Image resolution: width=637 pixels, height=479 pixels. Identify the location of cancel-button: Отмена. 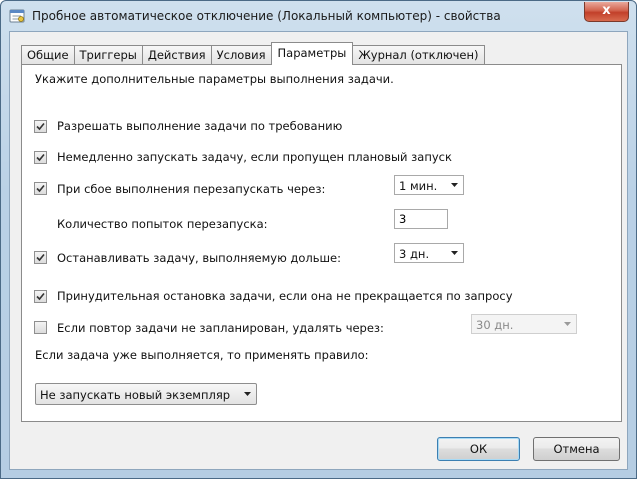
(576, 449).